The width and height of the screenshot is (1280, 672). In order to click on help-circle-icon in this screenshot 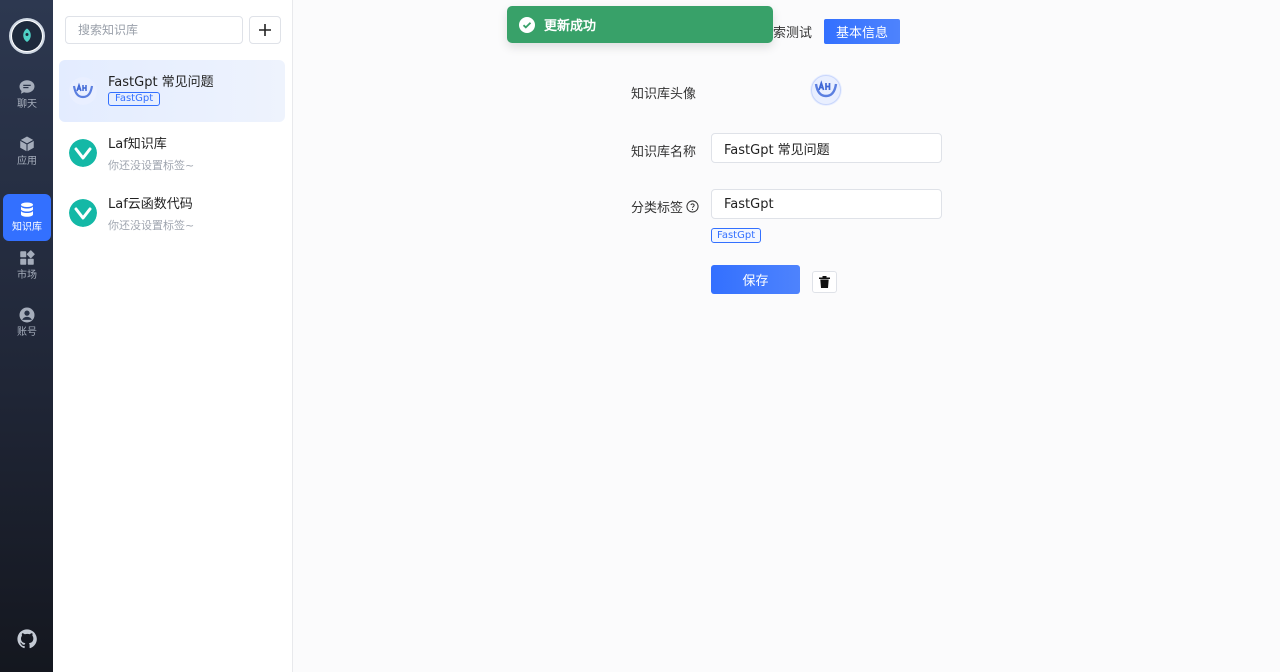, I will do `click(692, 206)`.